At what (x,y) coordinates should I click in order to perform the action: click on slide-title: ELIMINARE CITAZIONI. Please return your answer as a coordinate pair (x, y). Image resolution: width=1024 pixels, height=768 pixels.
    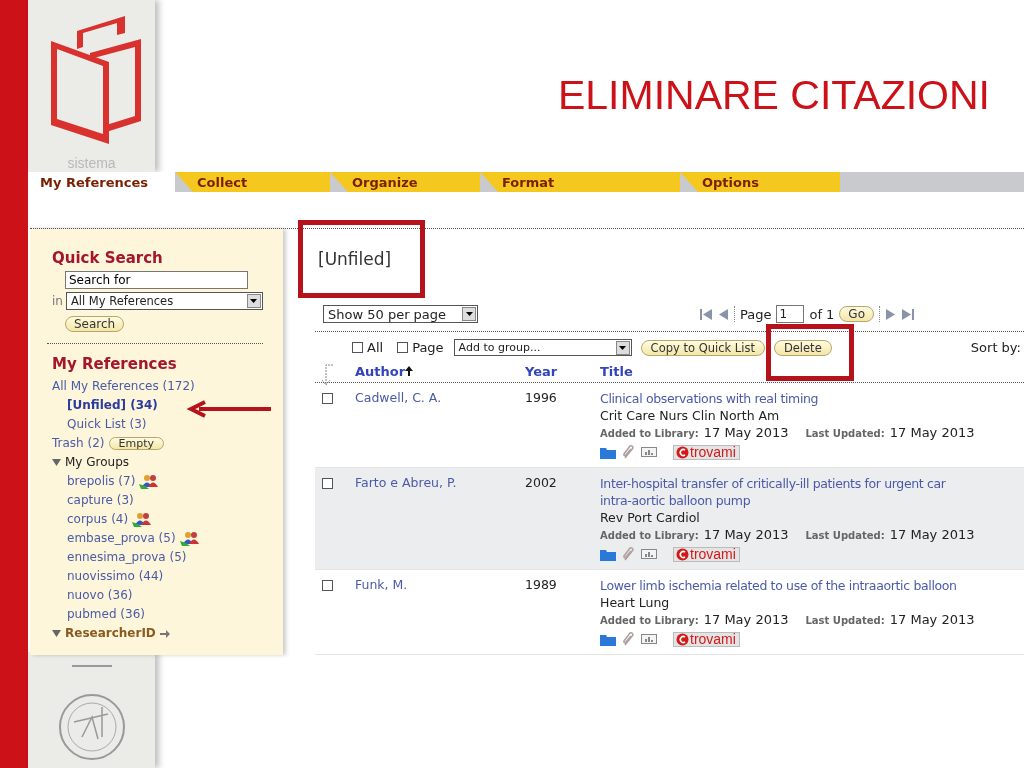
    Looking at the image, I should click on (773, 95).